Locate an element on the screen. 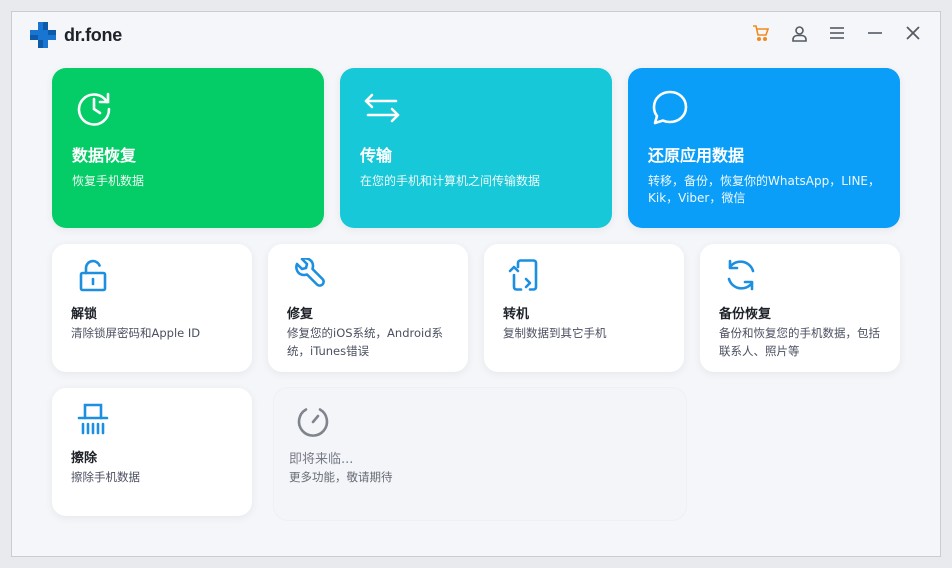 The height and width of the screenshot is (568, 952). unlock-title: 解锁 is located at coordinates (84, 314).